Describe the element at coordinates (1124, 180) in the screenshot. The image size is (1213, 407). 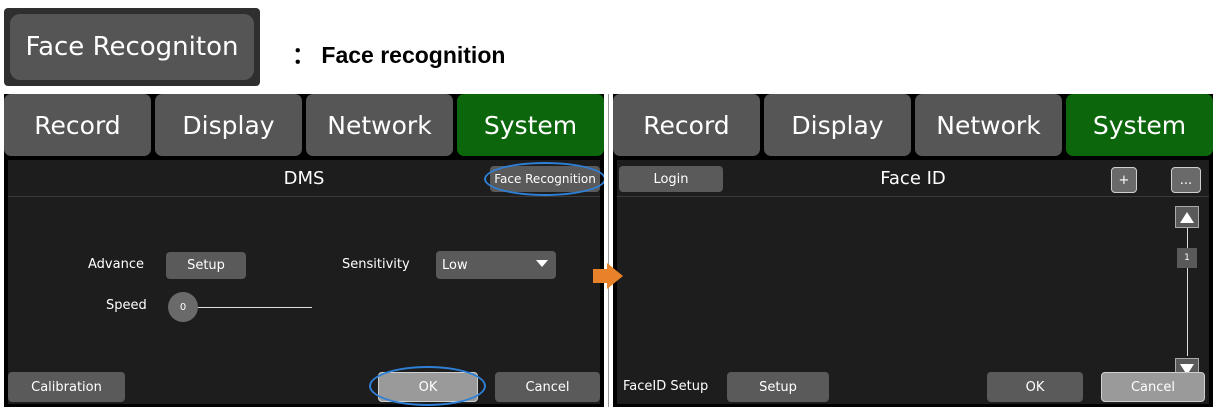
I see `add-button: +` at that location.